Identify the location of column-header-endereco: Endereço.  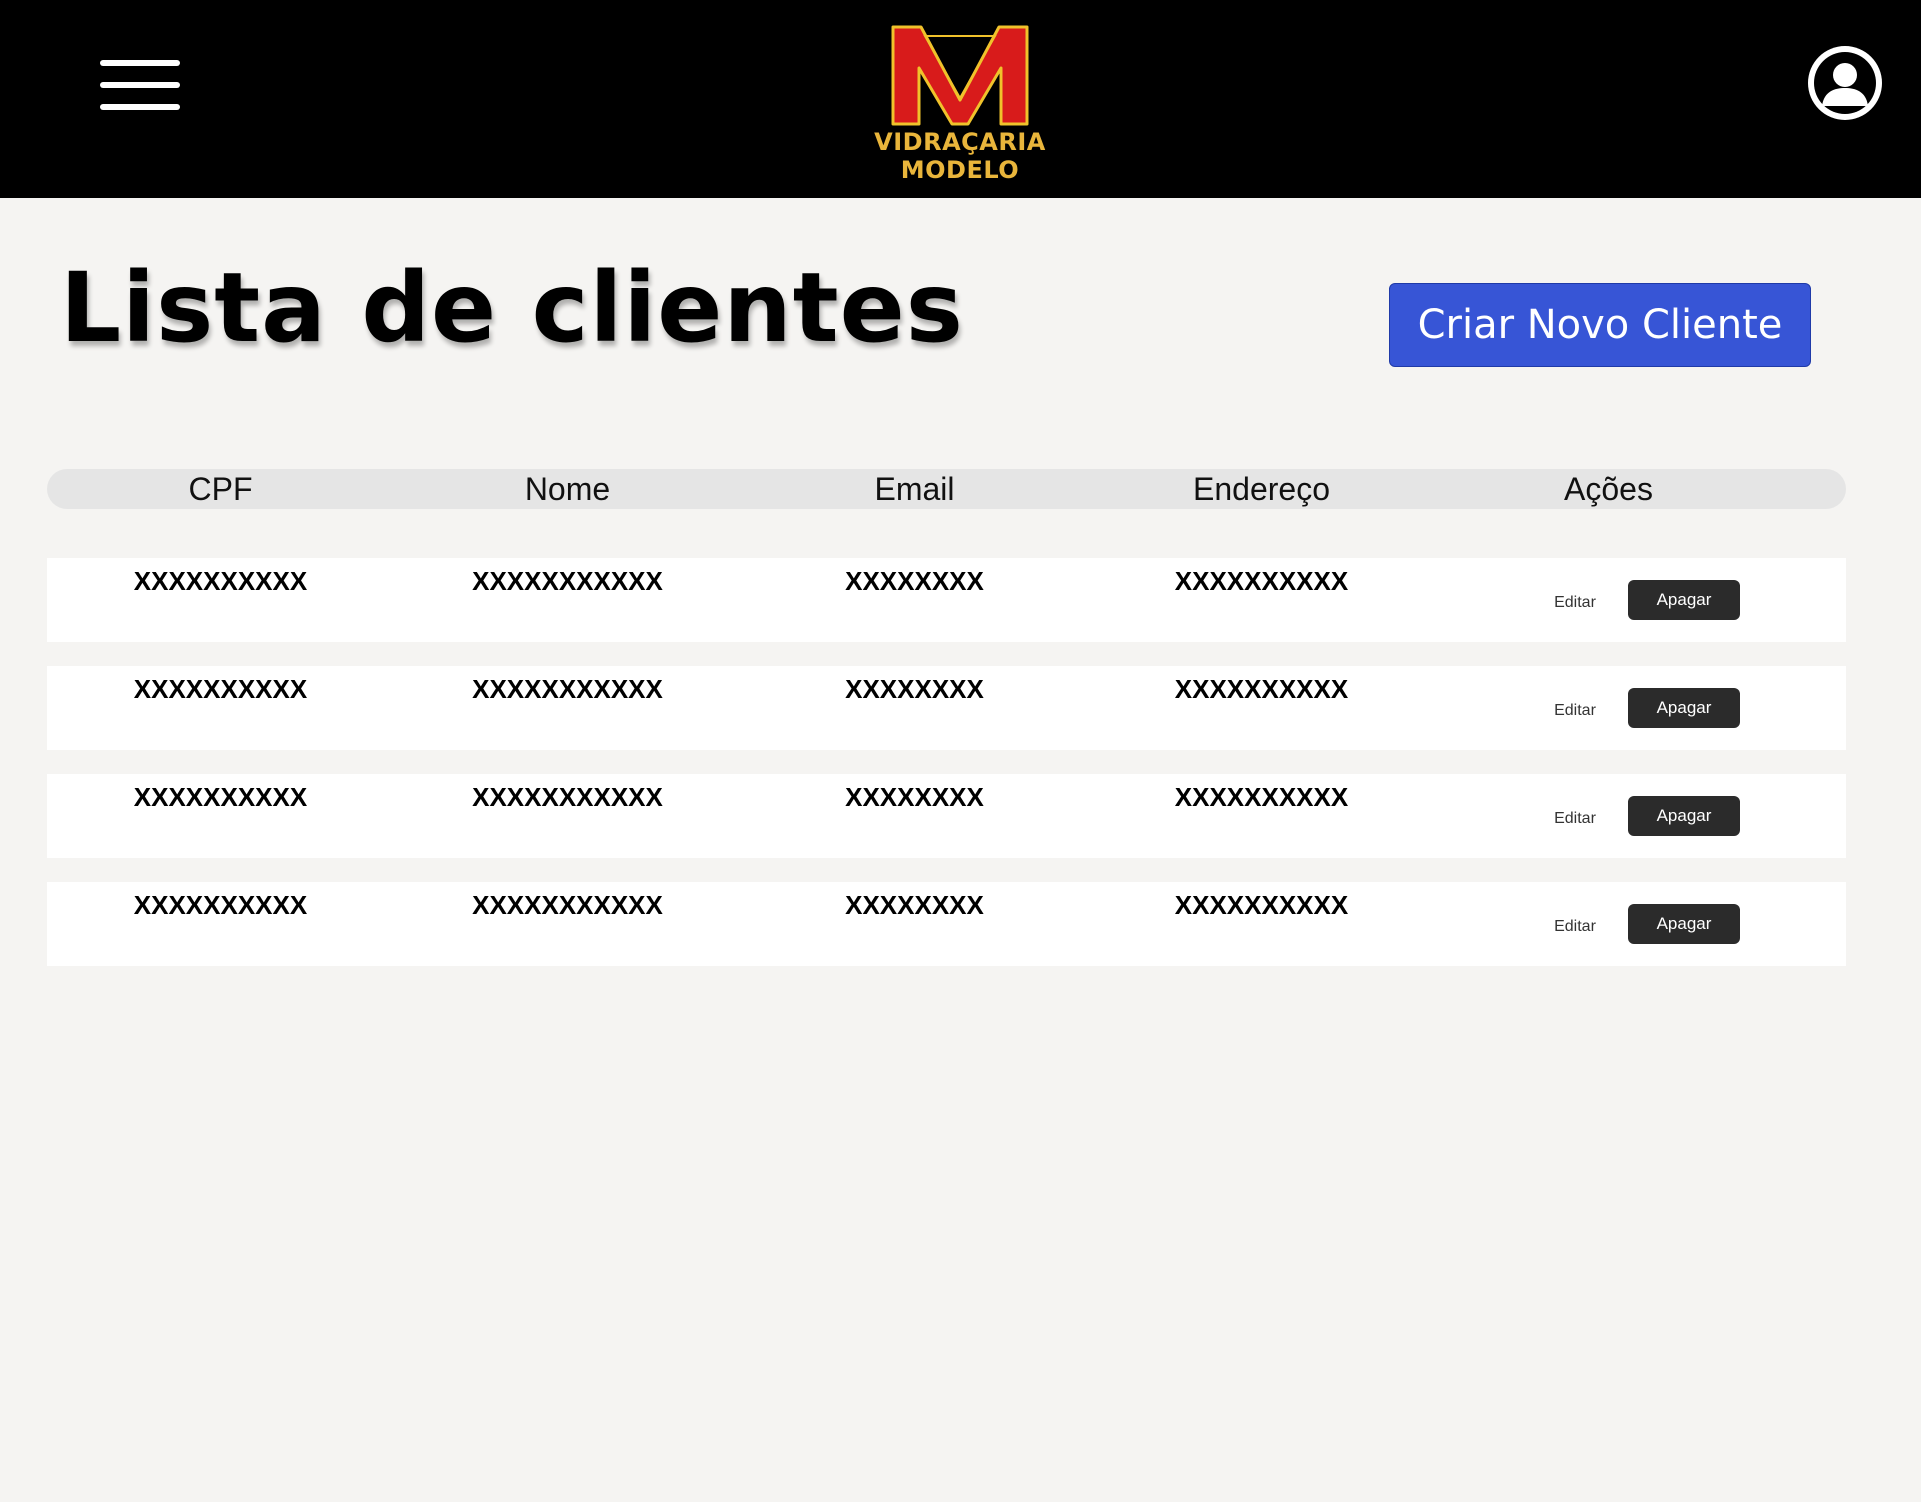
(1261, 489).